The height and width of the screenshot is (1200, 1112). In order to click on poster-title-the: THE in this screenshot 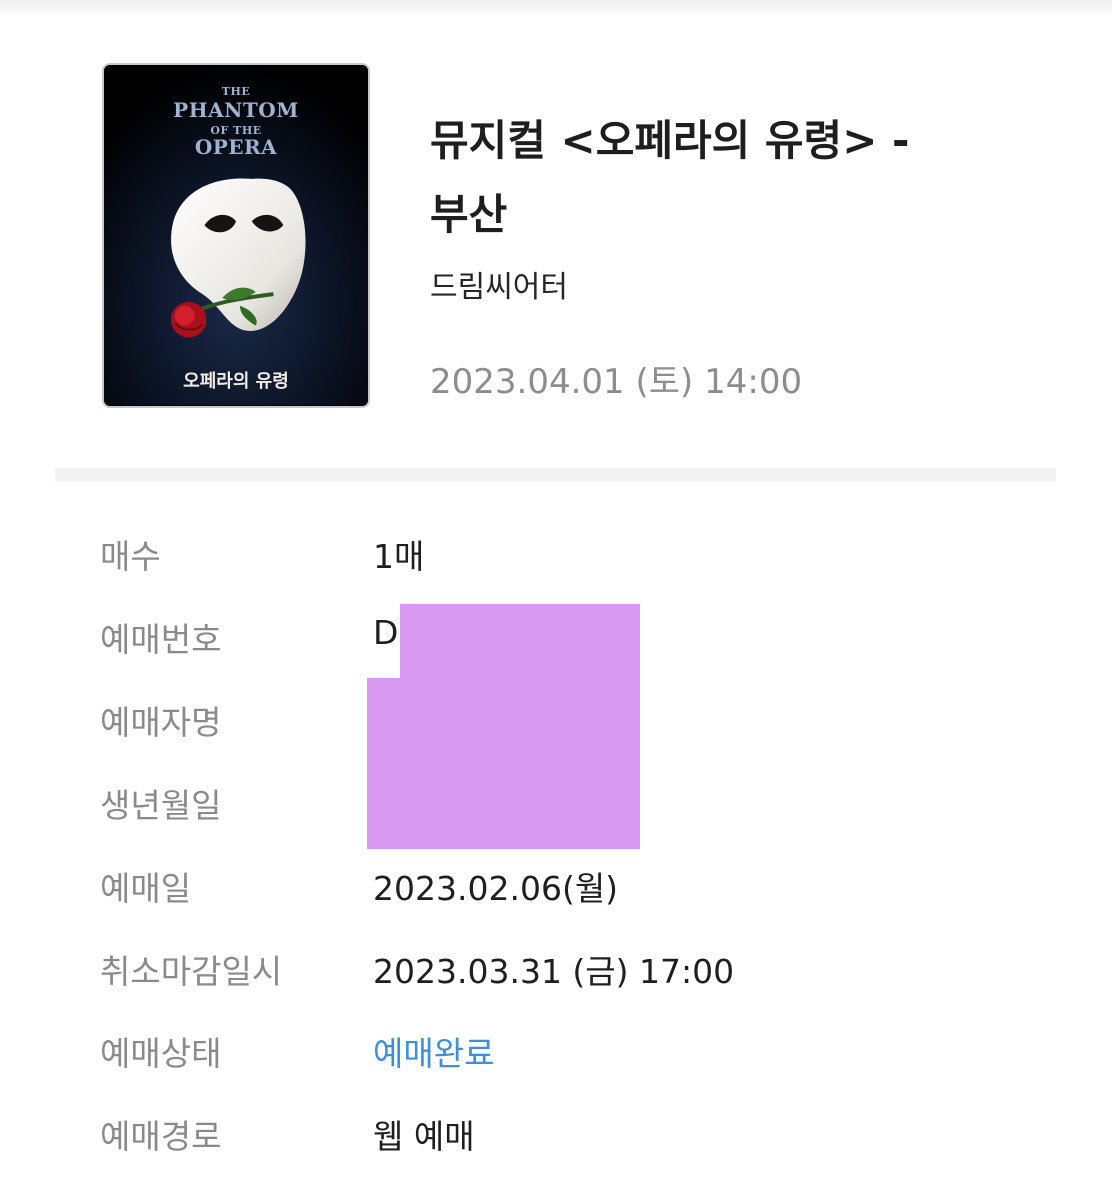, I will do `click(236, 91)`.